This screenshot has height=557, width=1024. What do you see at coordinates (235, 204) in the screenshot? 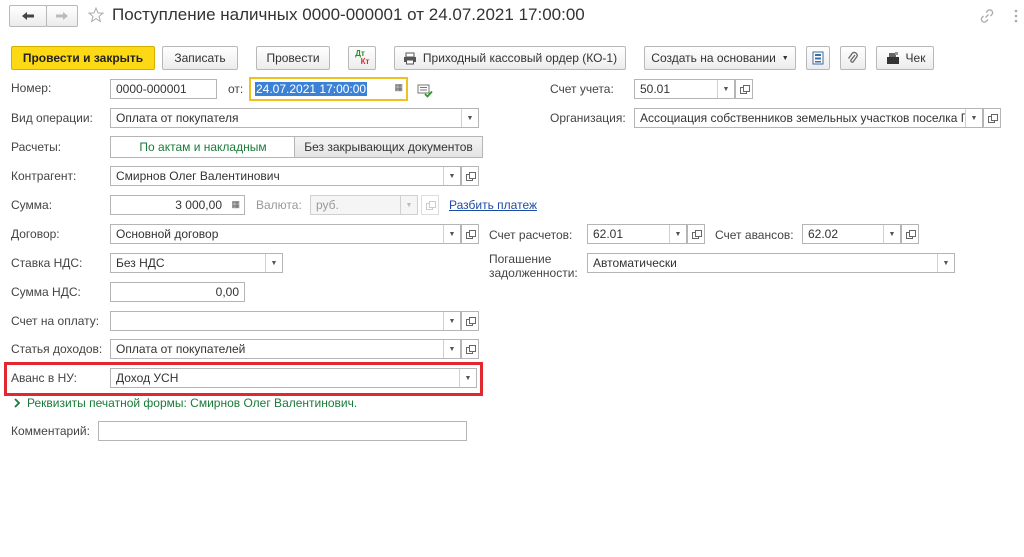
I see `calculator-icon: ▦` at bounding box center [235, 204].